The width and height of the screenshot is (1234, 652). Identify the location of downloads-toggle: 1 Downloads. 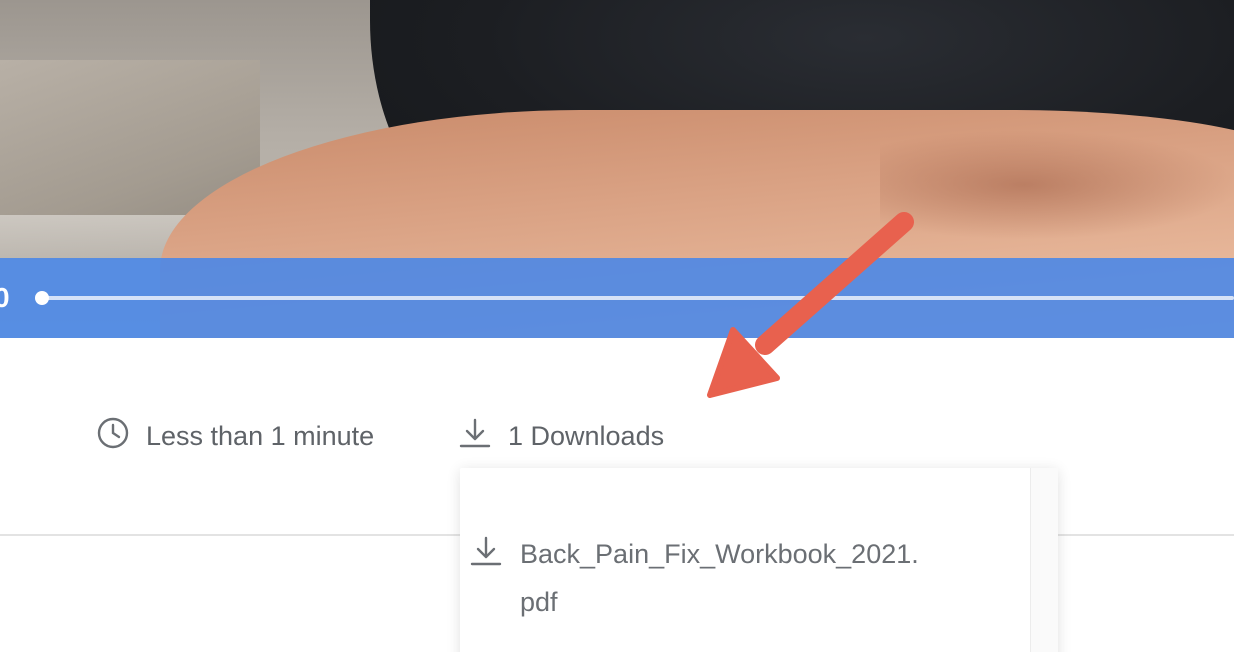
(561, 436).